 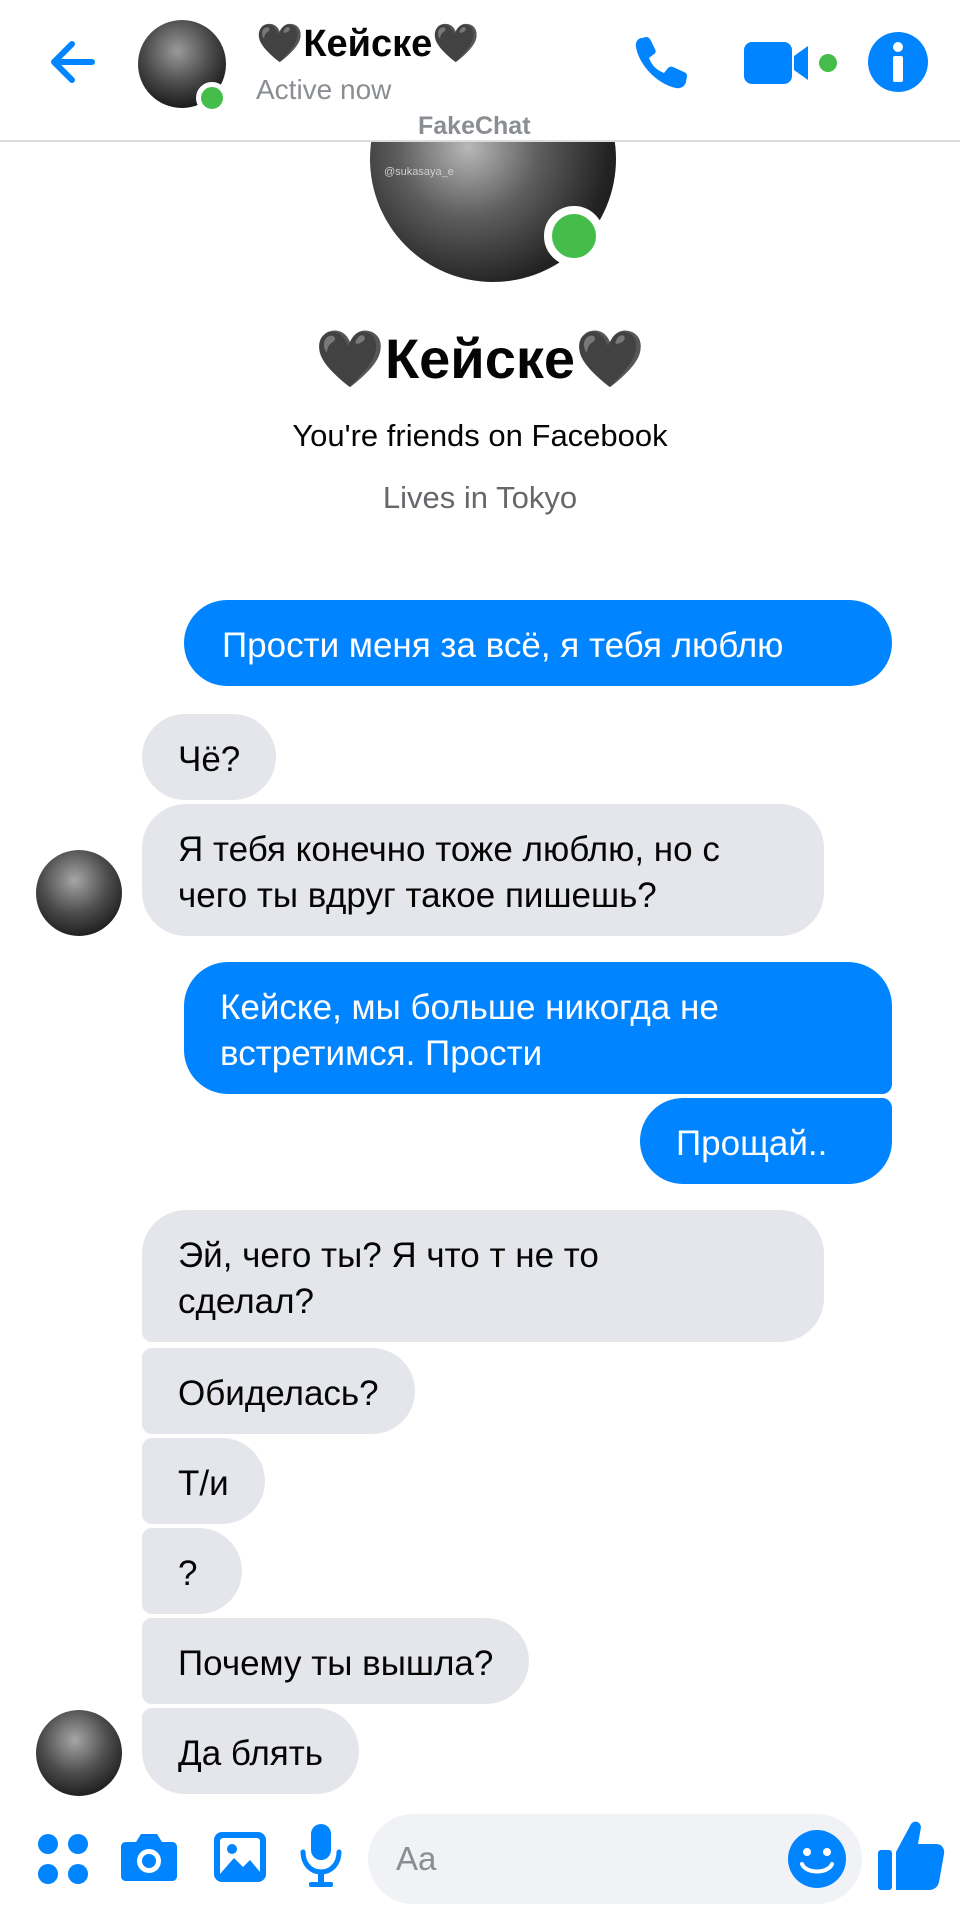 What do you see at coordinates (480, 358) in the screenshot?
I see `profile-name: 🖤Кейске🖤` at bounding box center [480, 358].